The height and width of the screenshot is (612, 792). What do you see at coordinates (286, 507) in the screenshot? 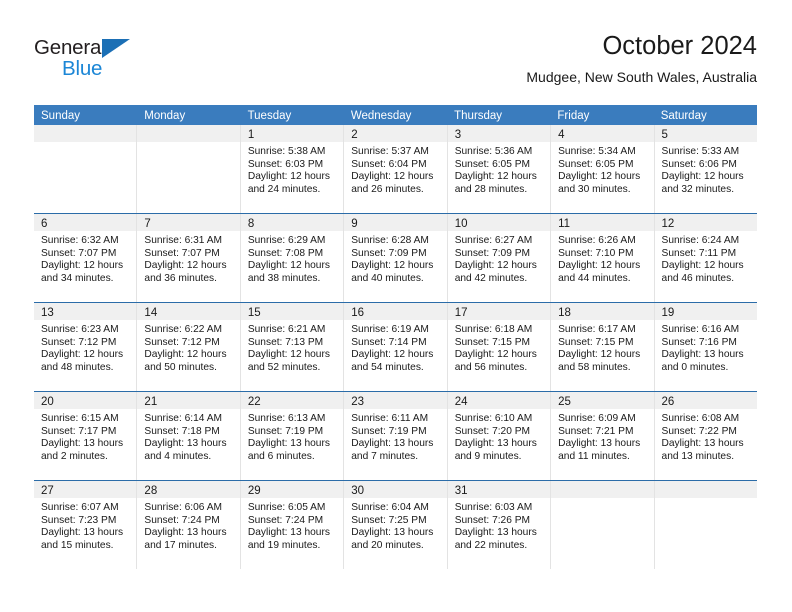
I see `day-info-line: Sunrise: 6:05 AM` at bounding box center [286, 507].